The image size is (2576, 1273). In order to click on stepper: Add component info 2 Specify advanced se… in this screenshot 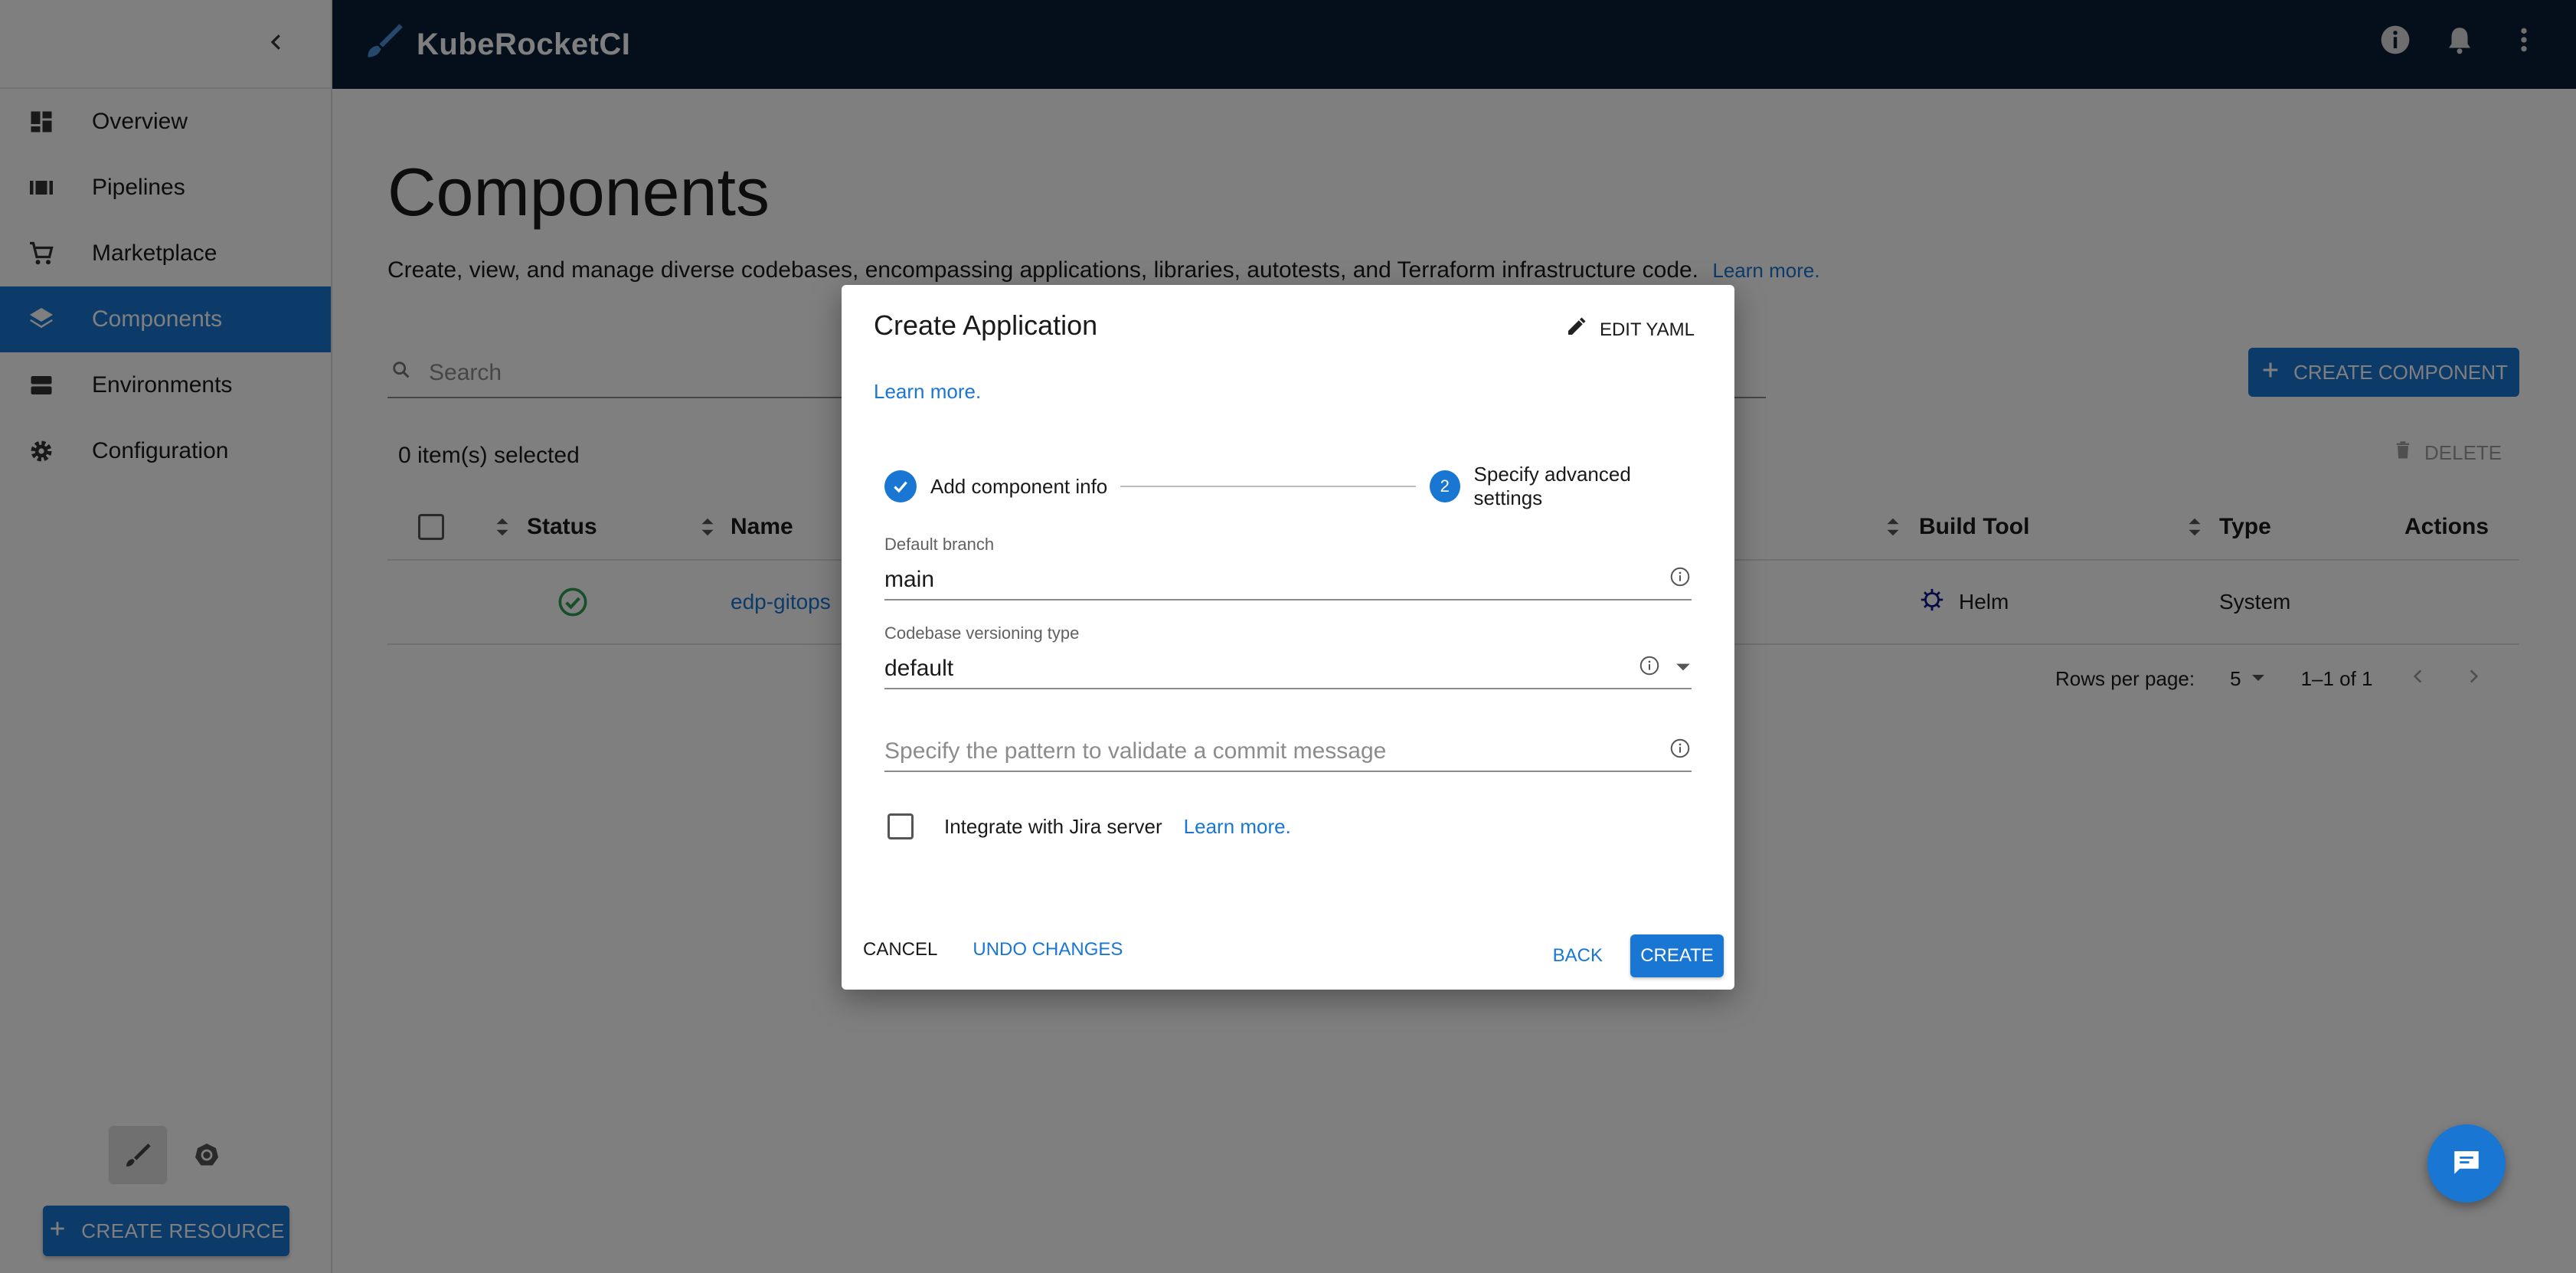, I will do `click(1288, 486)`.